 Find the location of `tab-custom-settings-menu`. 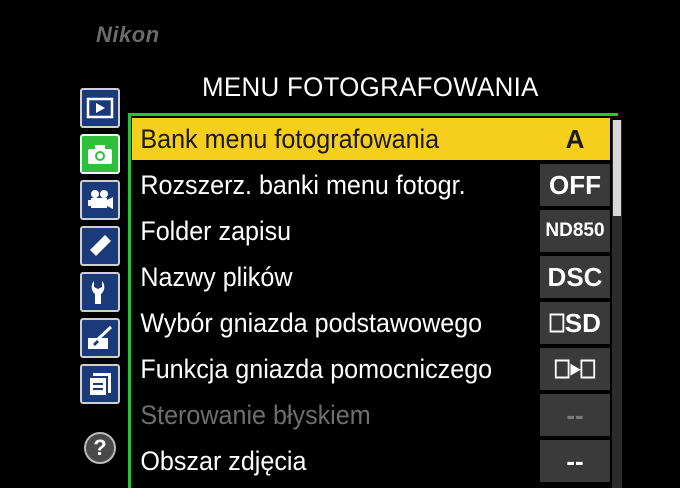

tab-custom-settings-menu is located at coordinates (100, 246).